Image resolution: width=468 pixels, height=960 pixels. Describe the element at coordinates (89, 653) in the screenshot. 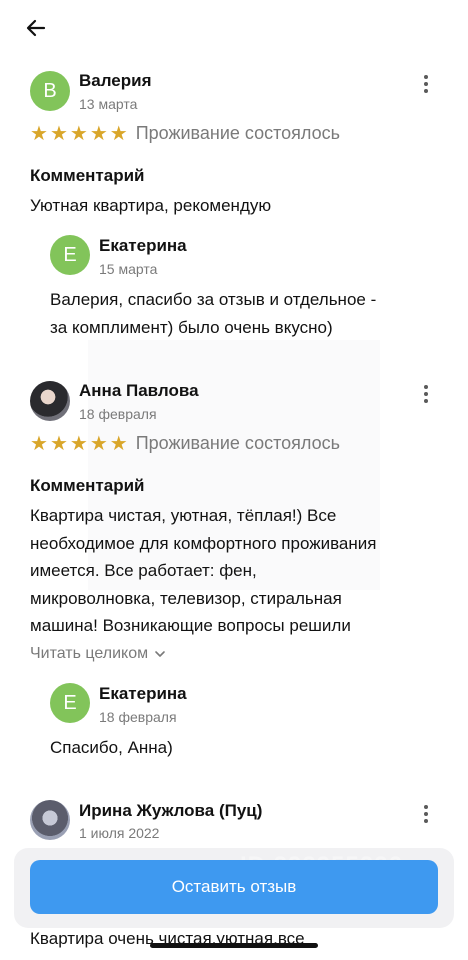

I see `read-more-label: Читать целиком` at that location.